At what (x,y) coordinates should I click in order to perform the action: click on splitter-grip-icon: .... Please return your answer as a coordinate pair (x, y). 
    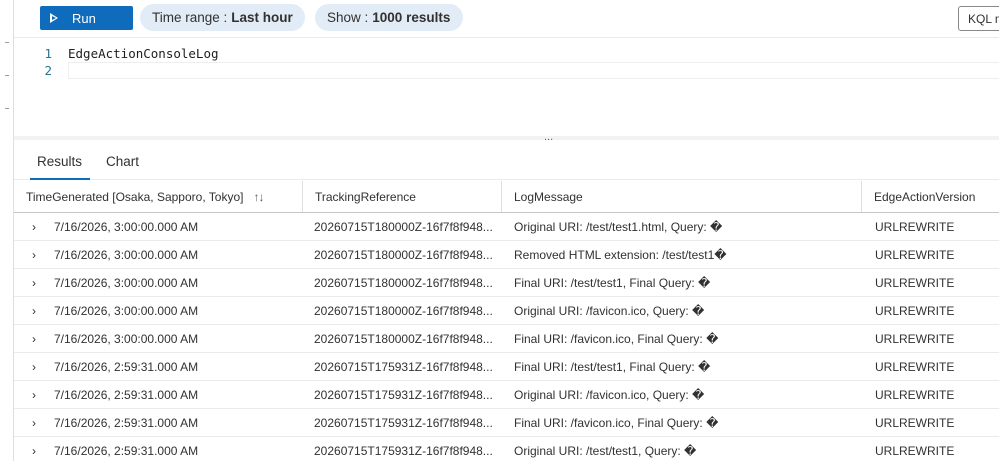
    Looking at the image, I should click on (548, 137).